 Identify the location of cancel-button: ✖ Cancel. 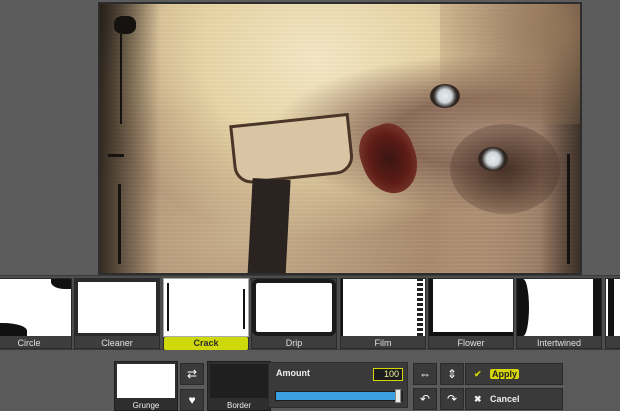
(514, 399).